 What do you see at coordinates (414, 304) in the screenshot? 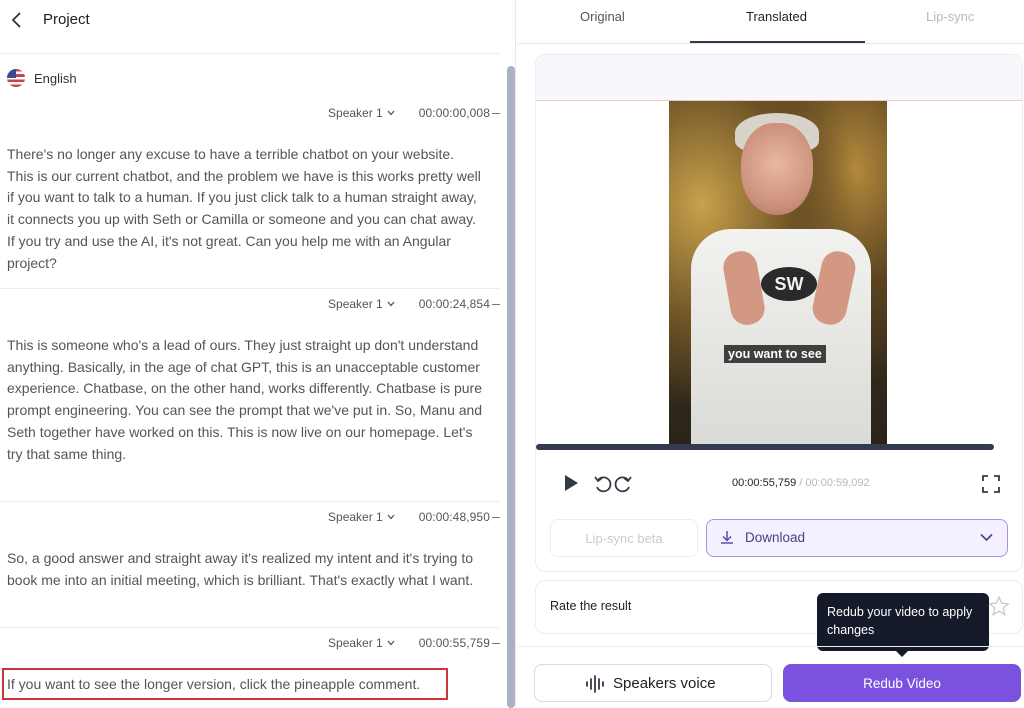
I see `segment-meta: Speaker 1 00:00:24,854` at bounding box center [414, 304].